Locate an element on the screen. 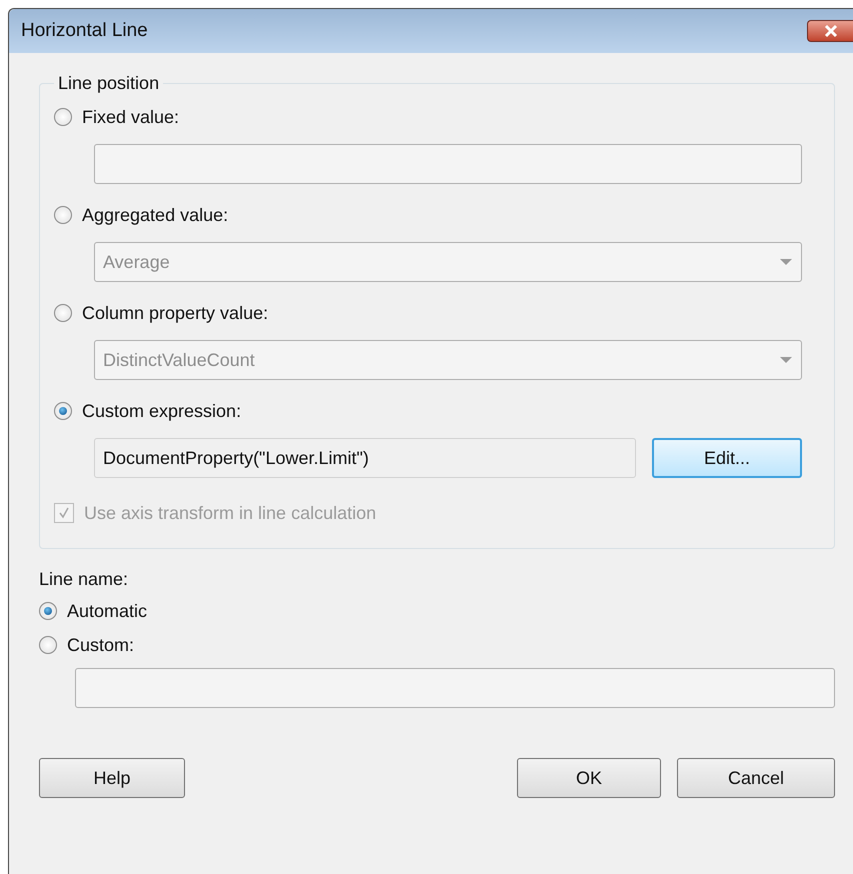 This screenshot has height=874, width=853. cancel-button: Cancel is located at coordinates (756, 778).